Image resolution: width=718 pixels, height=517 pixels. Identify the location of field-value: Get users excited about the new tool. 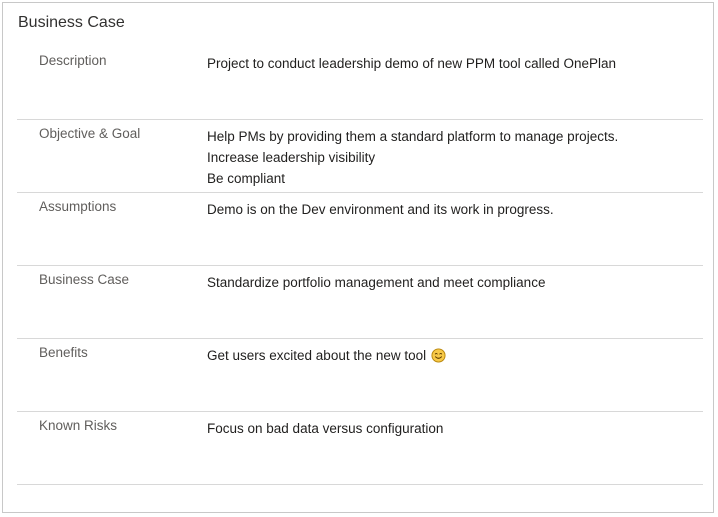
(452, 355).